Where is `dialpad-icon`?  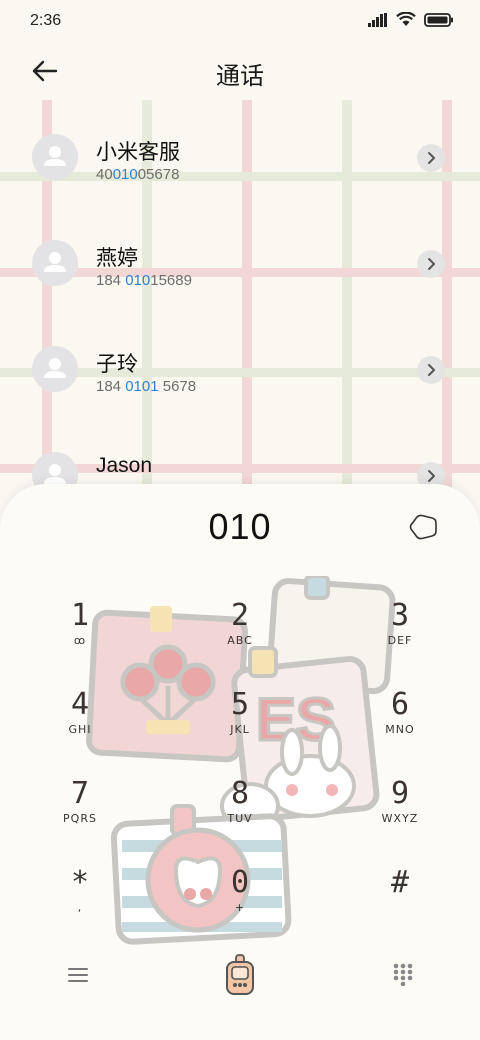 dialpad-icon is located at coordinates (403, 974).